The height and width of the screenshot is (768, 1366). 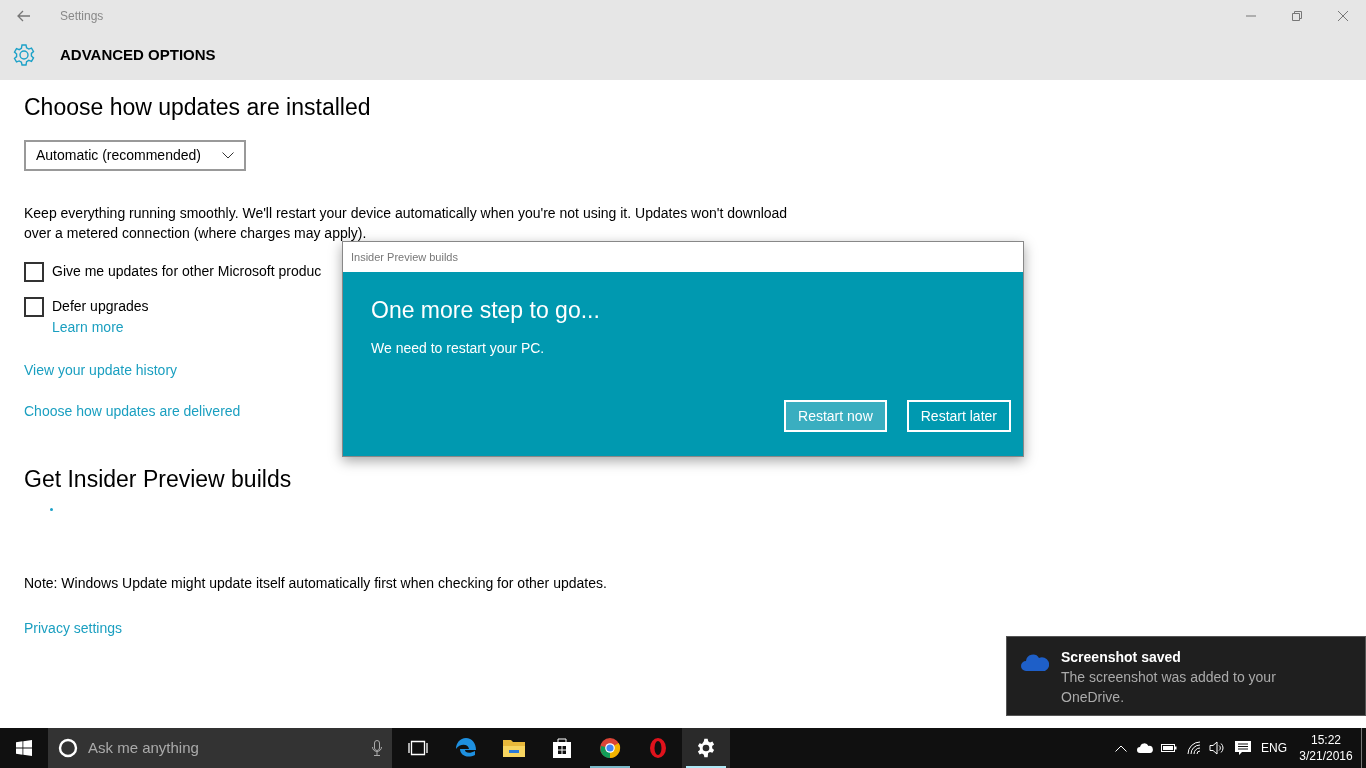 What do you see at coordinates (406, 223) in the screenshot?
I see `description-text: Keep everything running smoothly. We'll restart your device automatically when you're not using it. Updates won't download over a metered connection (where charges may apply).` at bounding box center [406, 223].